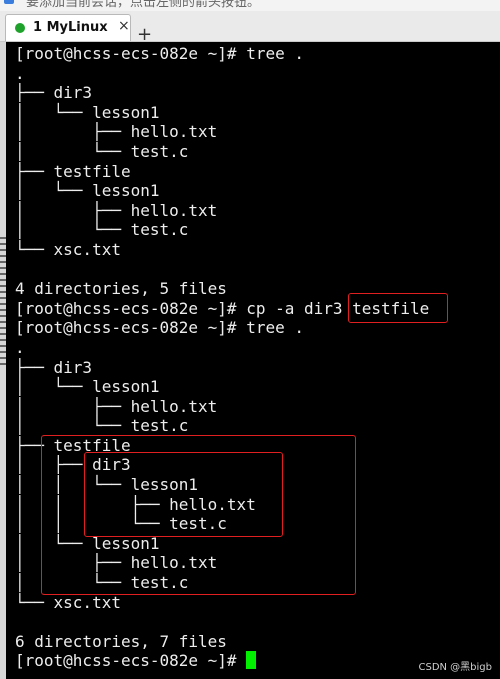 The width and height of the screenshot is (500, 679). Describe the element at coordinates (183, 494) in the screenshot. I see `highlight-copied-dir3` at that location.